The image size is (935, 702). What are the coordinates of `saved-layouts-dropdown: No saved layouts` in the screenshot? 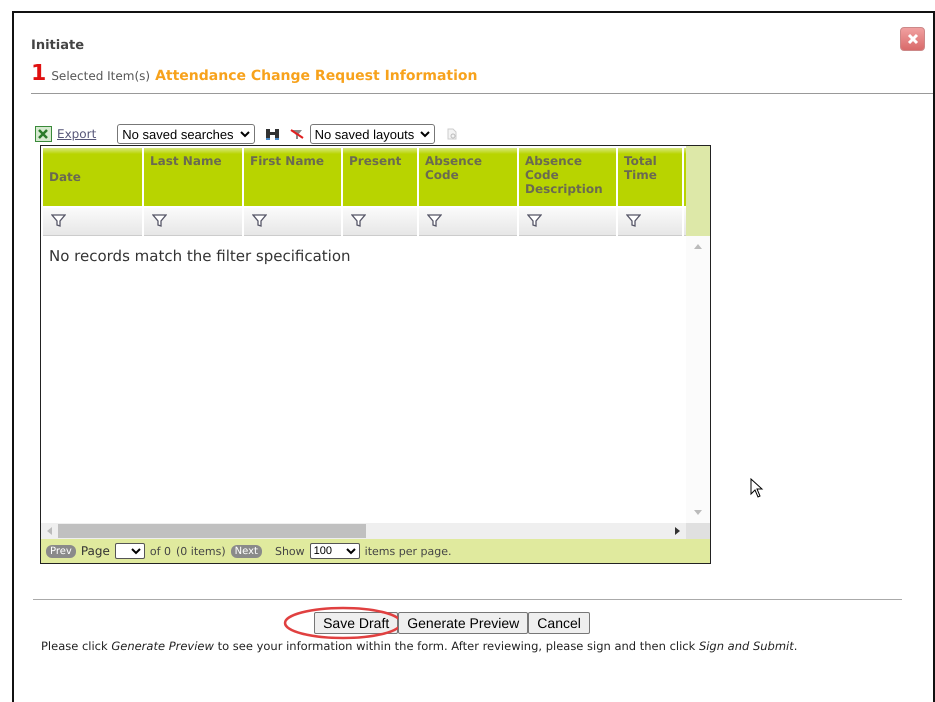 It's located at (373, 134).